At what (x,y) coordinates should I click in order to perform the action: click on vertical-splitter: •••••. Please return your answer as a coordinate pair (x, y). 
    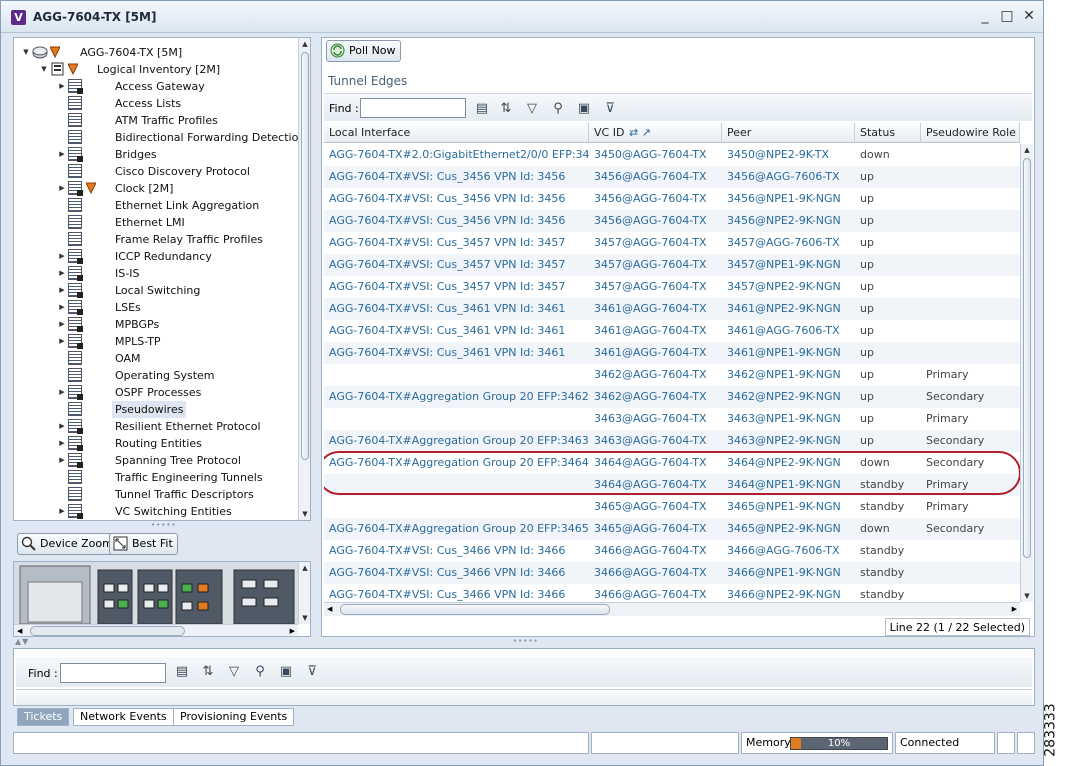
    Looking at the image, I should click on (526, 641).